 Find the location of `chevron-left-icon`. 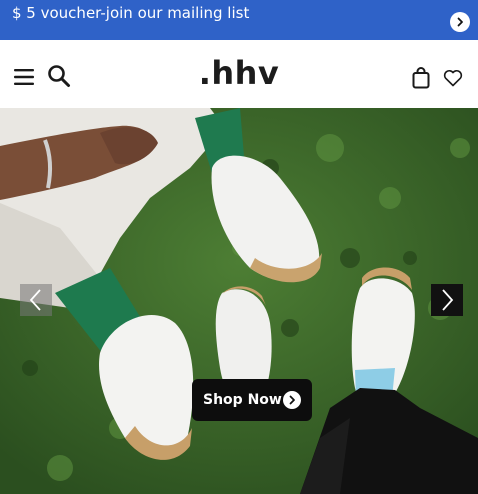

chevron-left-icon is located at coordinates (36, 300).